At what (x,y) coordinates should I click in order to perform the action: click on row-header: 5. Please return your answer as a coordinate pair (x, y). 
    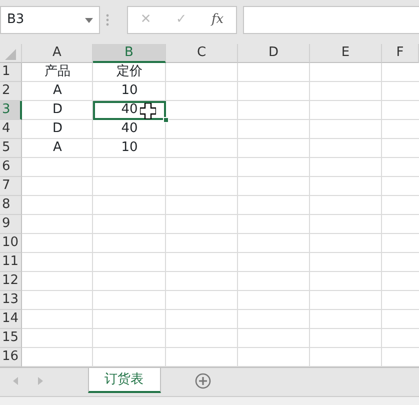
    Looking at the image, I should click on (11, 148).